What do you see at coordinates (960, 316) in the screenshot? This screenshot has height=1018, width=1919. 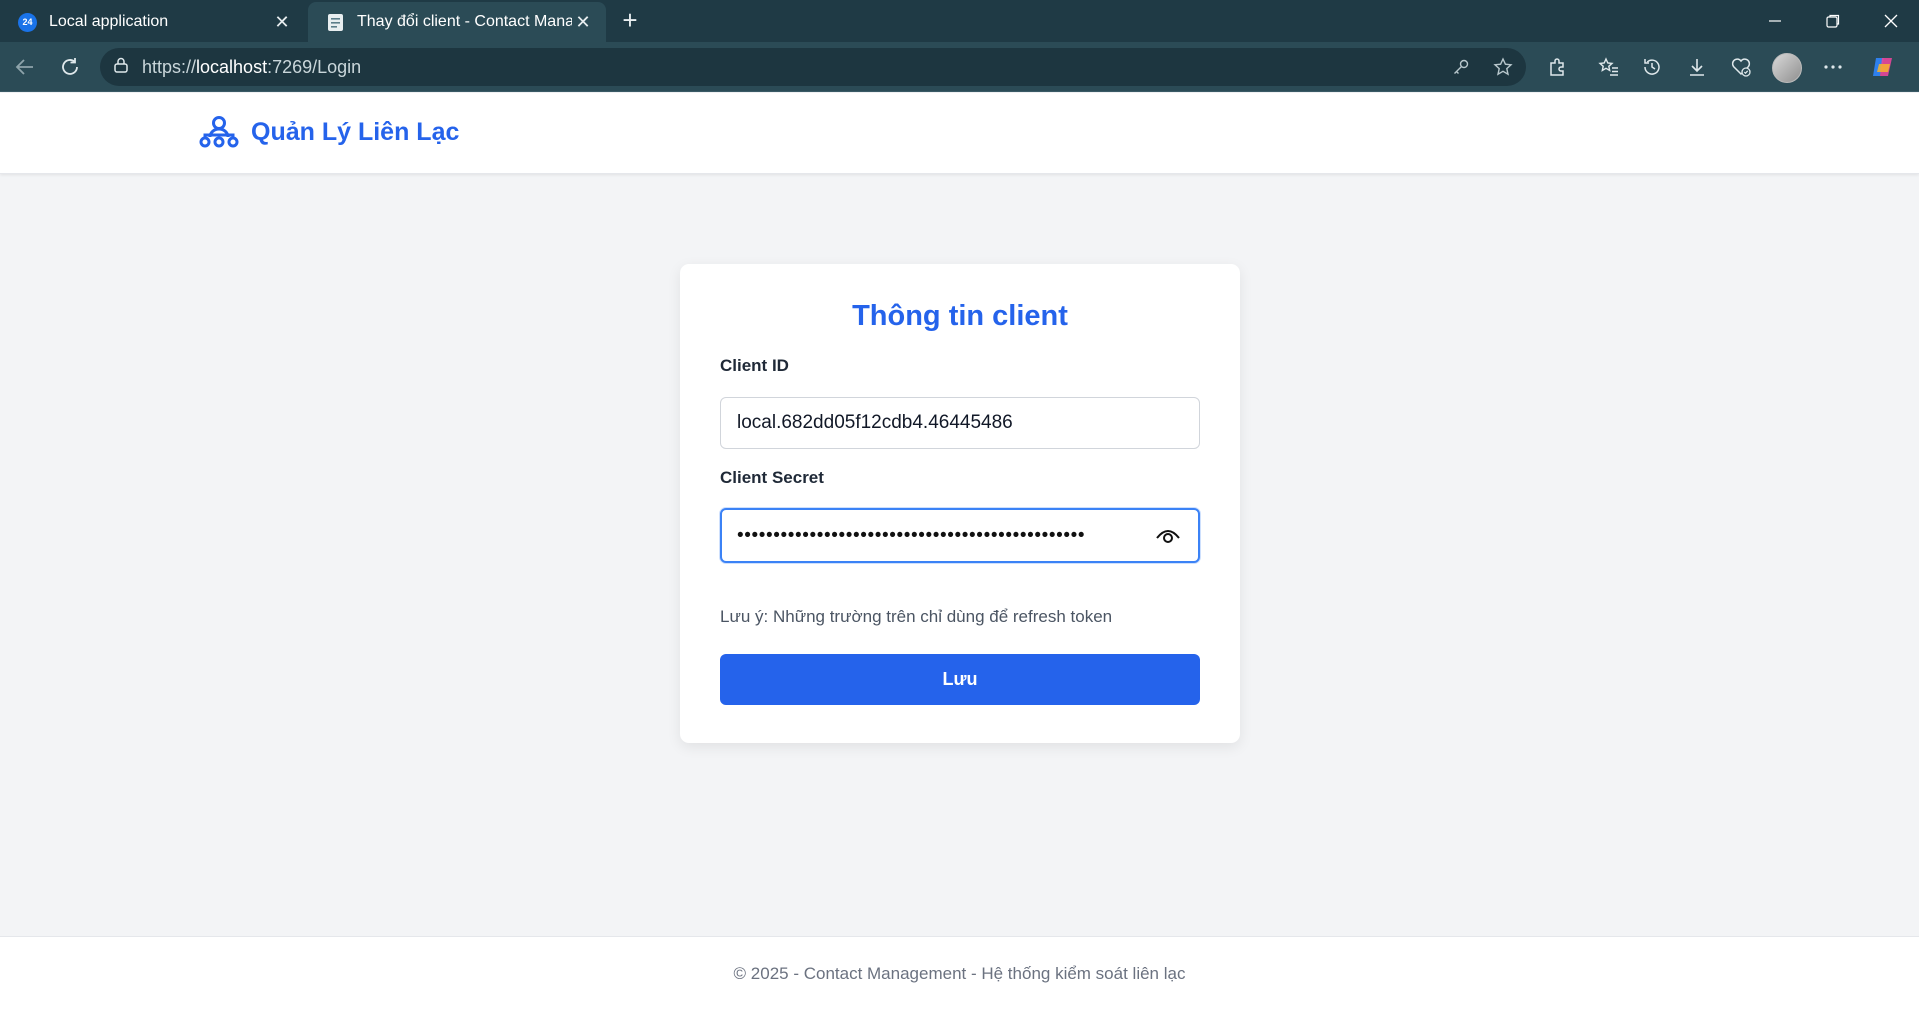 I see `card-title: Thông tin client` at bounding box center [960, 316].